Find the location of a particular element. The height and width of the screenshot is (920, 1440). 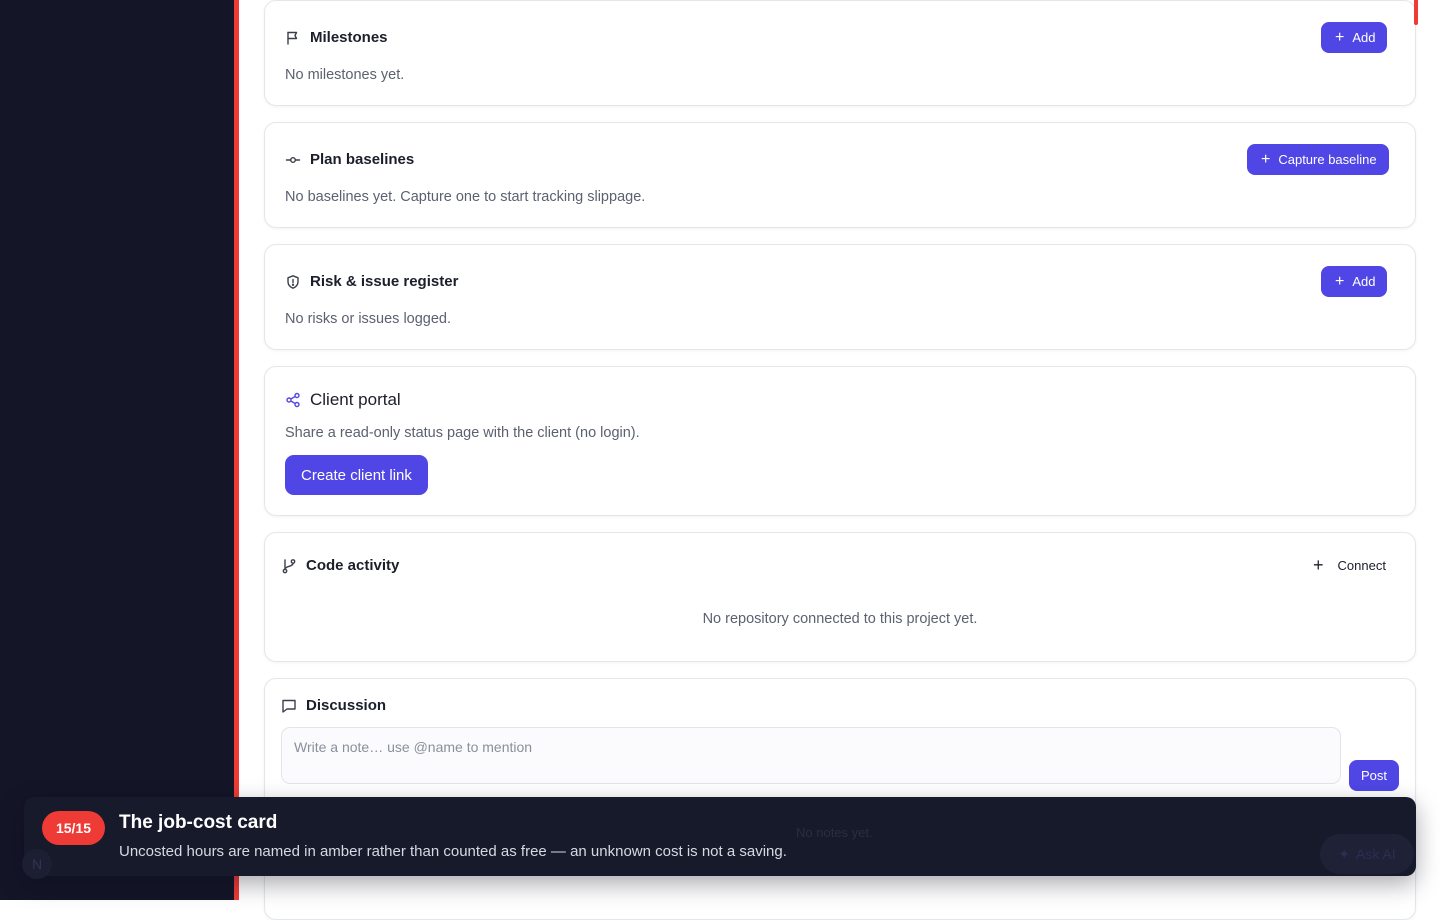

note-input is located at coordinates (811, 755).